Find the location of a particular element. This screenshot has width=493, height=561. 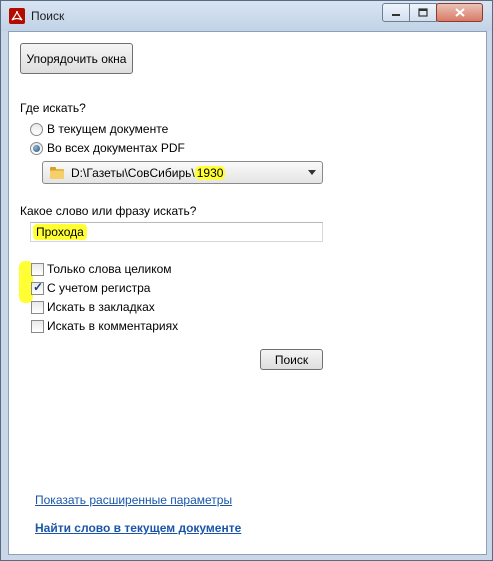

minimize-button is located at coordinates (396, 12).